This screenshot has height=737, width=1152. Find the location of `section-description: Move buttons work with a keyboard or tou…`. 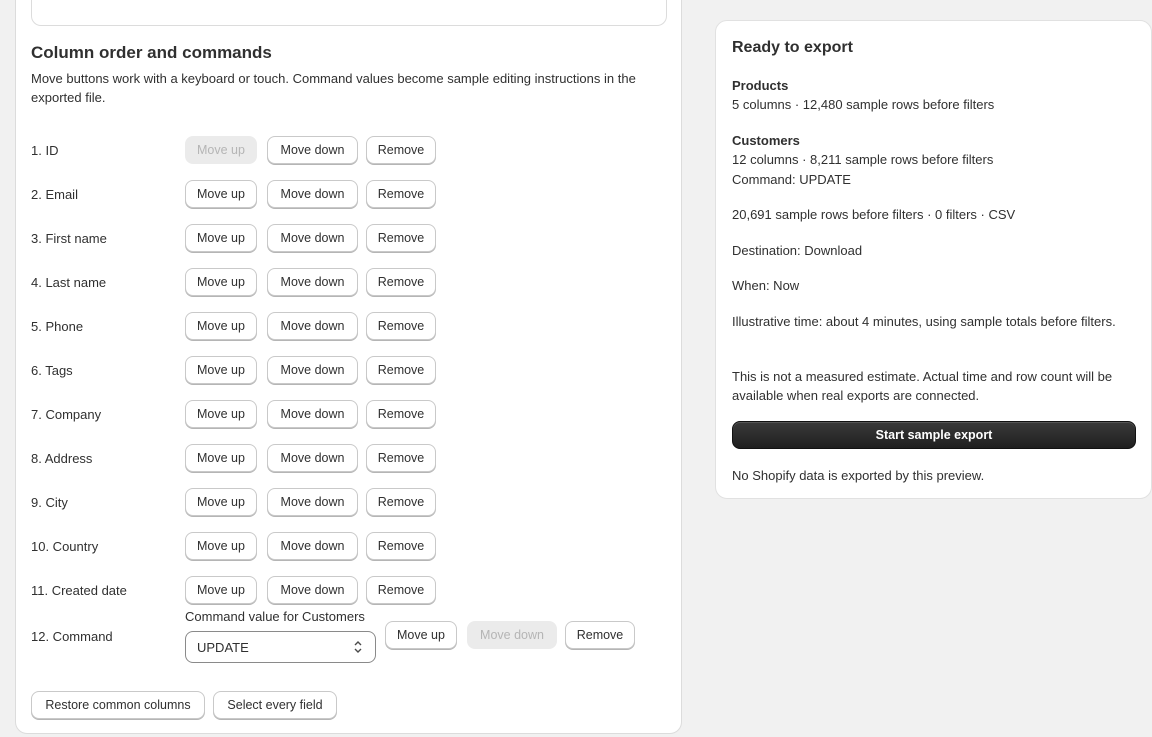

section-description: Move buttons work with a keyboard or tou… is located at coordinates (333, 88).